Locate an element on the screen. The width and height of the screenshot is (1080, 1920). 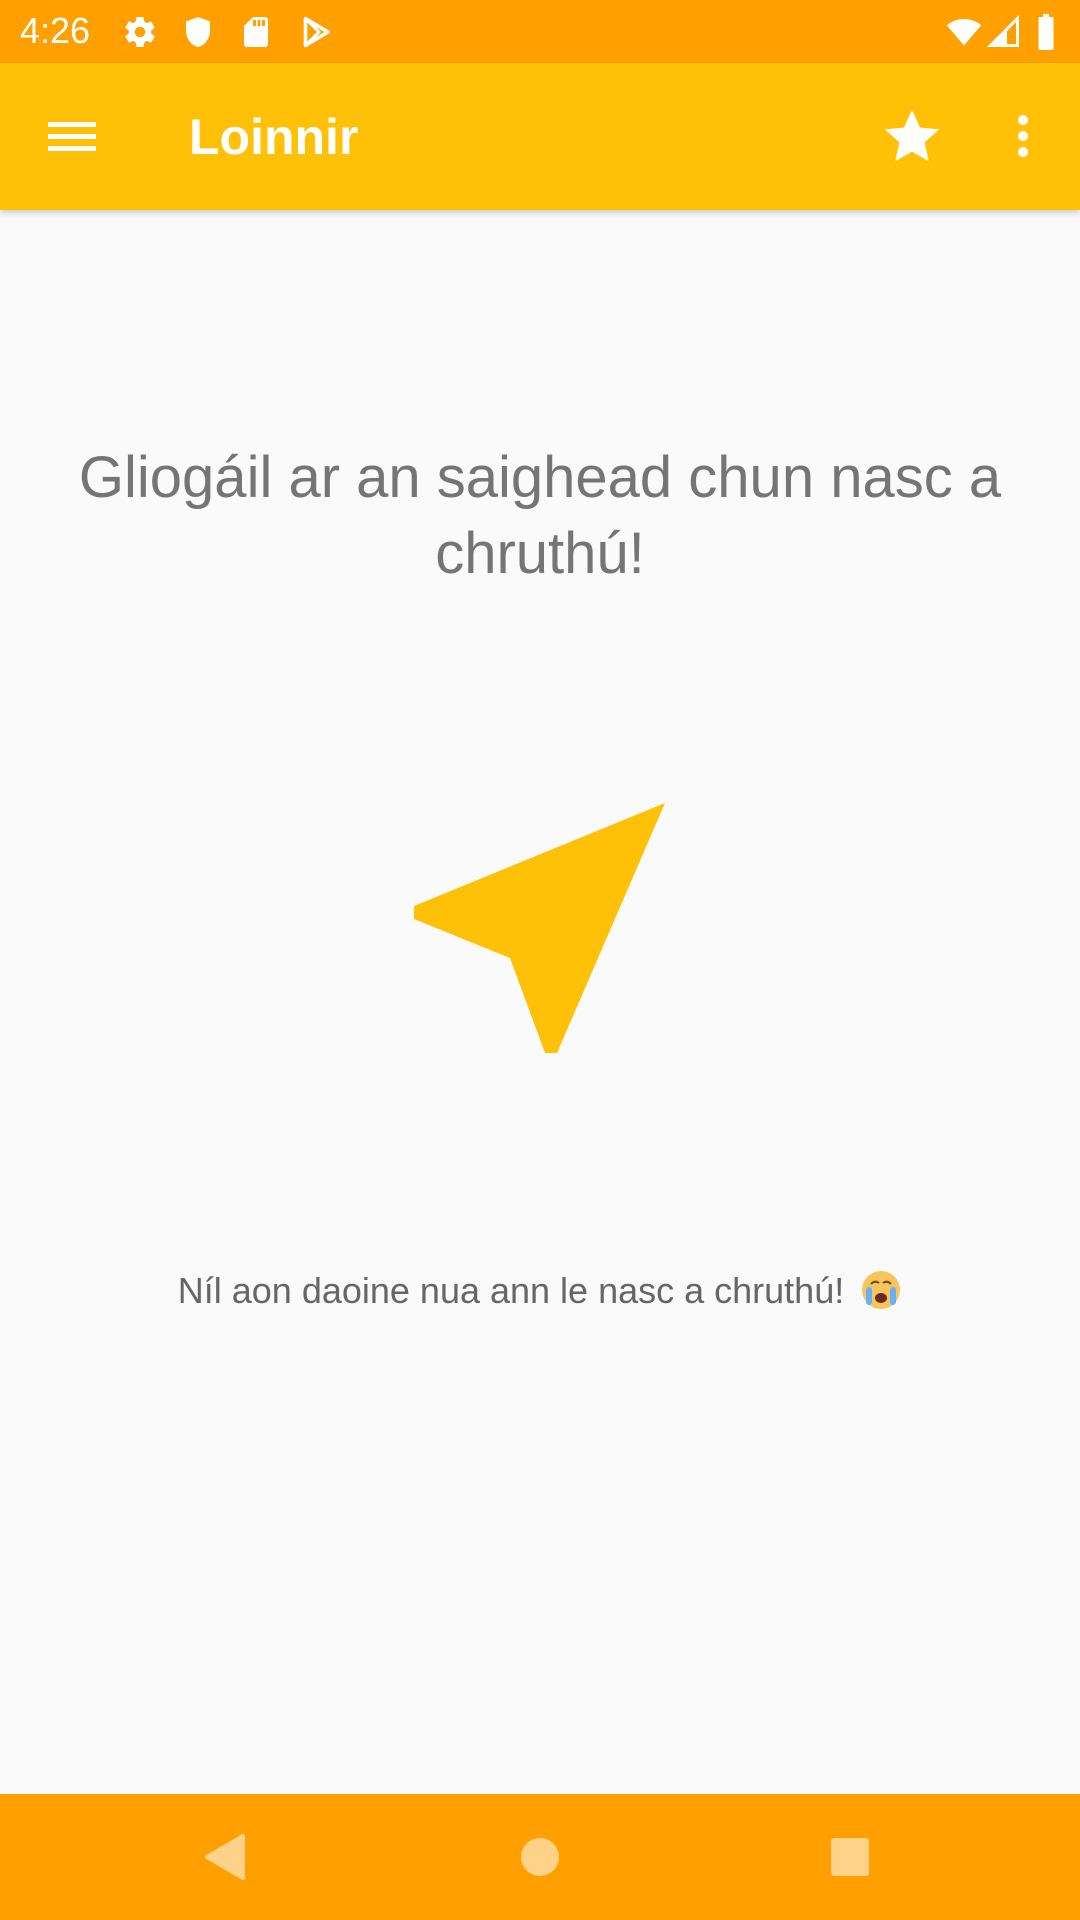
home-circle-icon is located at coordinates (540, 1857).